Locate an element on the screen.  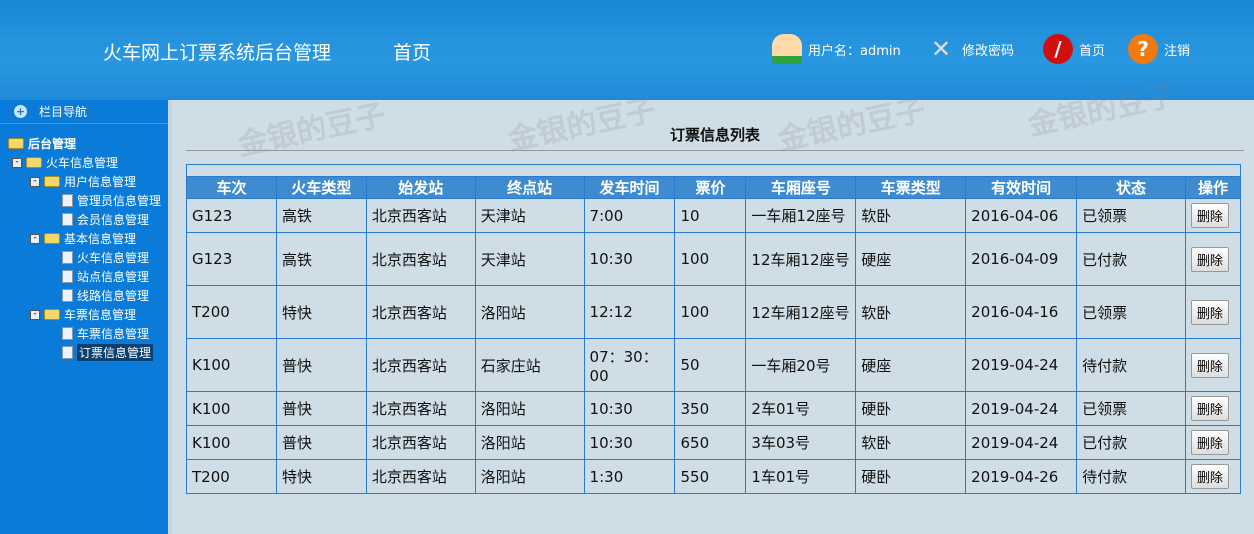
table-cell: 一车厢20号 is located at coordinates (801, 365).